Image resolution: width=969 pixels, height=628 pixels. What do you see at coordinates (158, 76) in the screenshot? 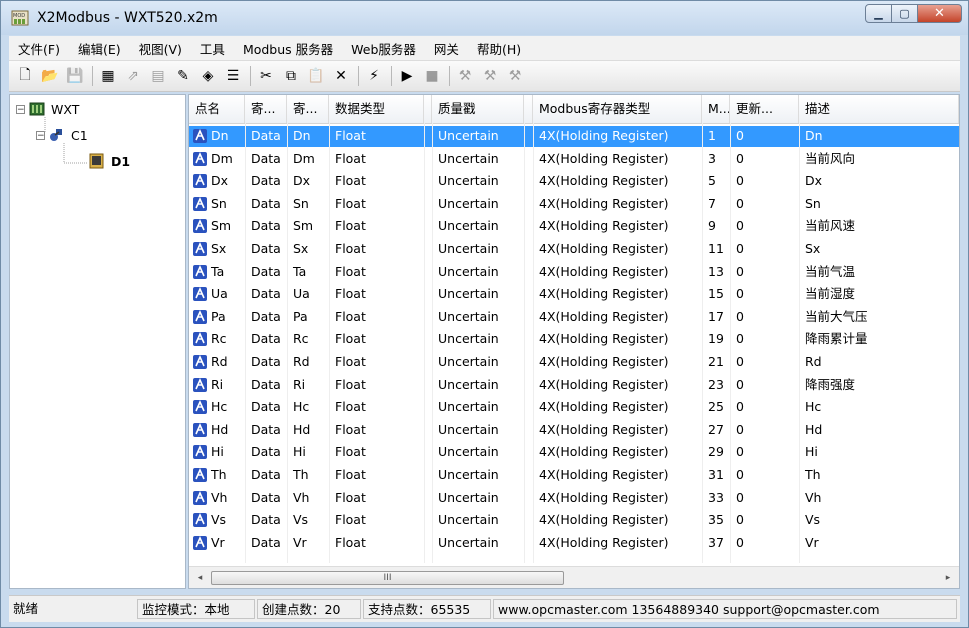
I see `add-group-icon: ▤` at bounding box center [158, 76].